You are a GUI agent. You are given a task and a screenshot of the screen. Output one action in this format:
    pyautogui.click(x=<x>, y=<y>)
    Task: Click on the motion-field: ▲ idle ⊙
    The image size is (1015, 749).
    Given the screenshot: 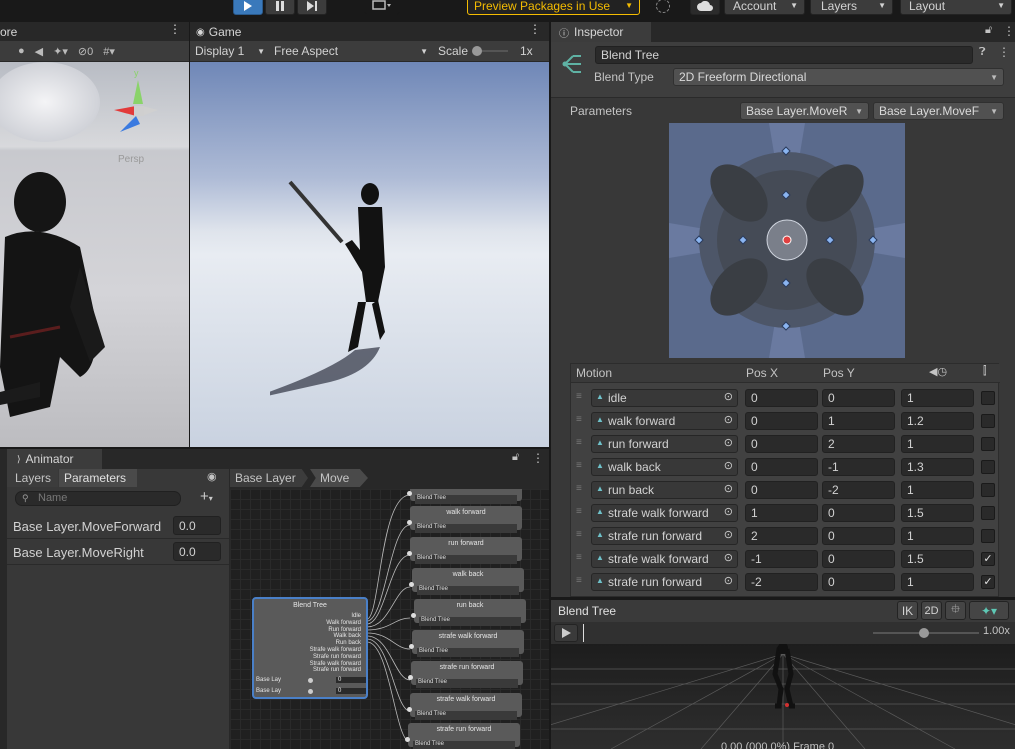 What is the action you would take?
    pyautogui.click(x=664, y=398)
    